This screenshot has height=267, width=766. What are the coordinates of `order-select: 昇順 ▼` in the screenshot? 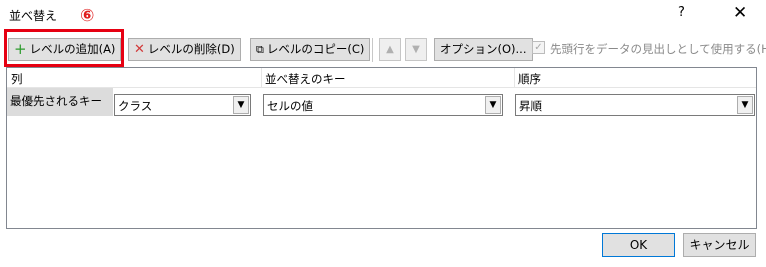 It's located at (635, 105).